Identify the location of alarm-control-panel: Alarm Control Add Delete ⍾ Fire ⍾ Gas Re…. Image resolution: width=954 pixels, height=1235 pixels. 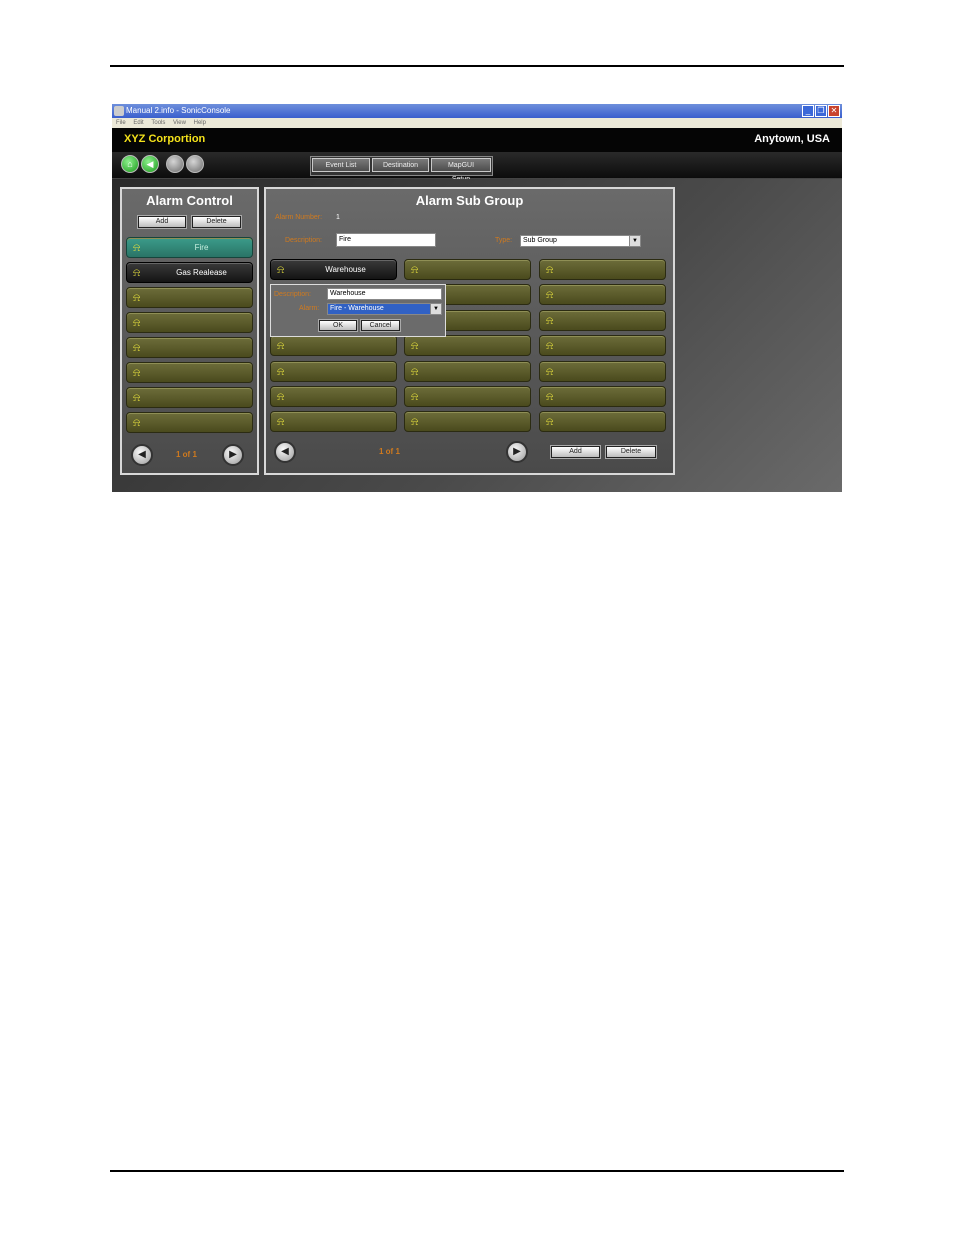
(189, 331).